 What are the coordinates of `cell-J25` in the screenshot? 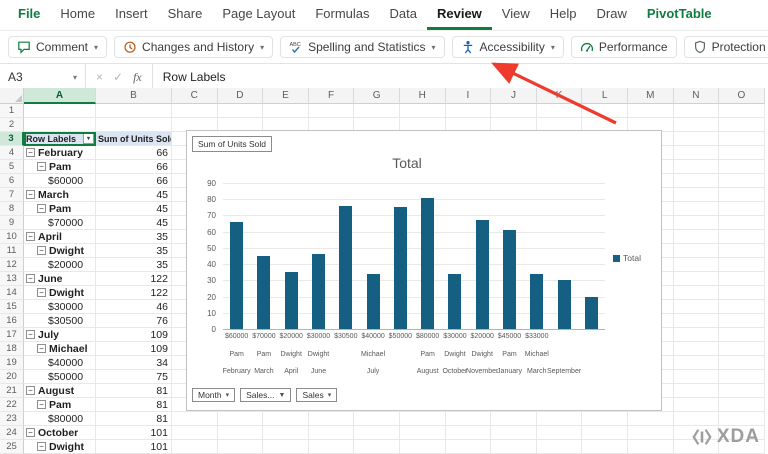 It's located at (514, 447).